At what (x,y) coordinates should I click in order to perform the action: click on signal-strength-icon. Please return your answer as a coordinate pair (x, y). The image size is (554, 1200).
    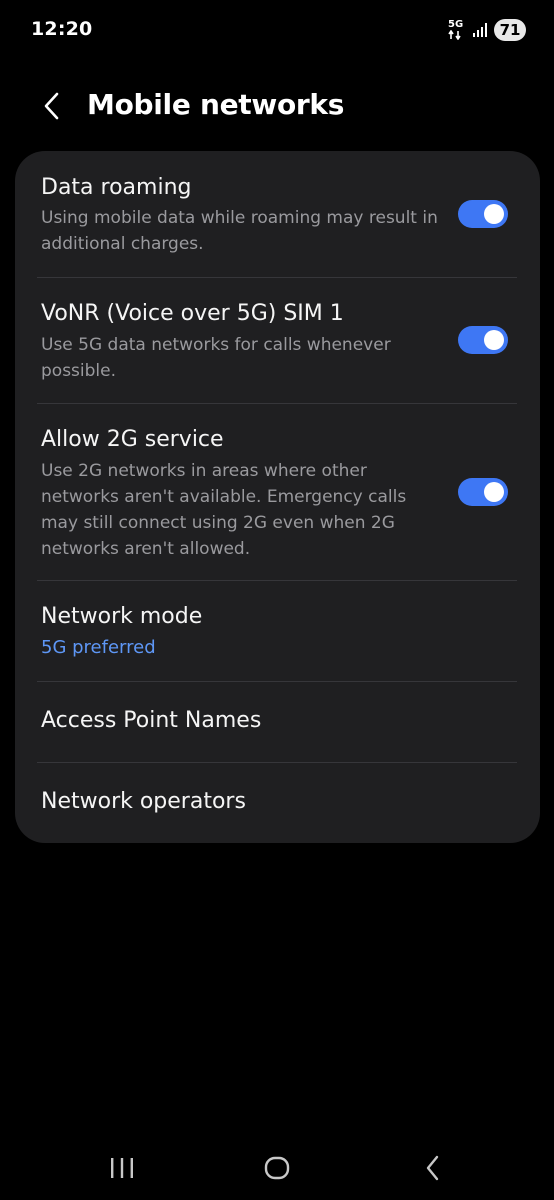
    Looking at the image, I should click on (480, 30).